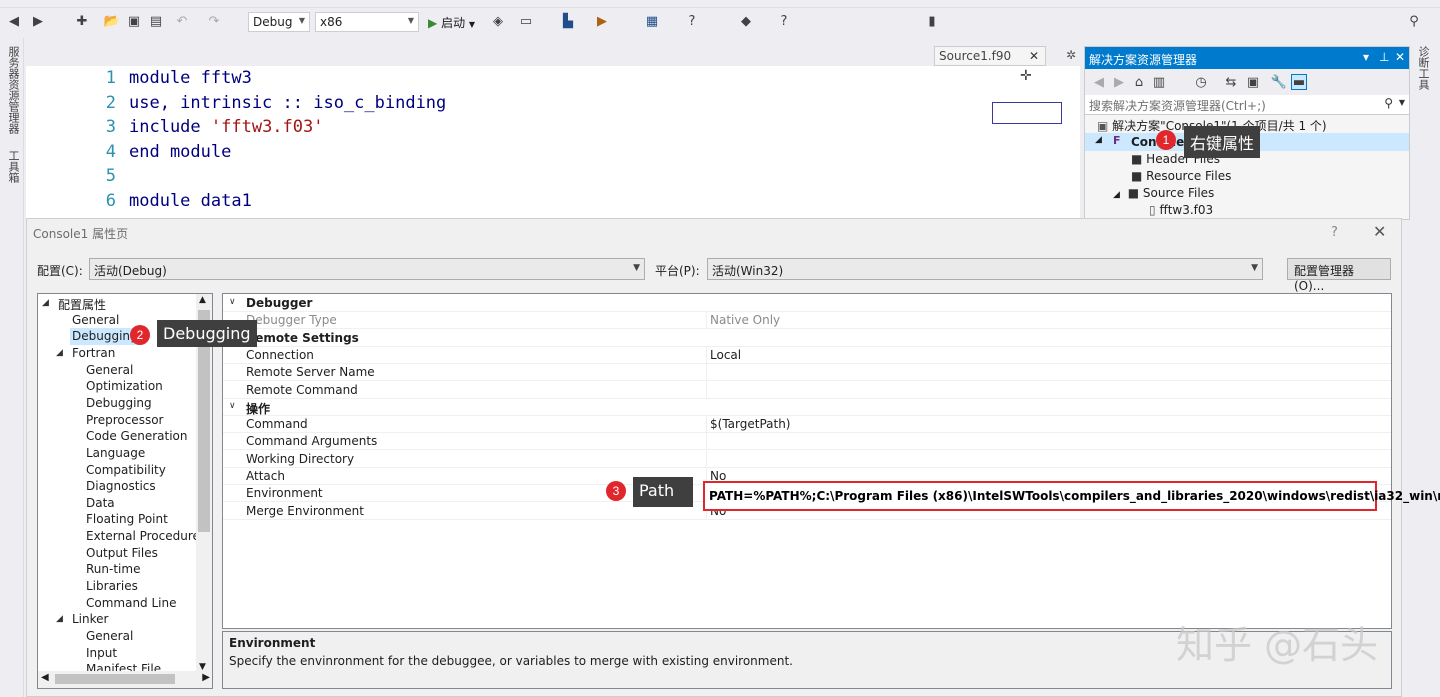 The height and width of the screenshot is (697, 1440). Describe the element at coordinates (807, 407) in the screenshot. I see `grid-category-row: ∨ 操作` at that location.